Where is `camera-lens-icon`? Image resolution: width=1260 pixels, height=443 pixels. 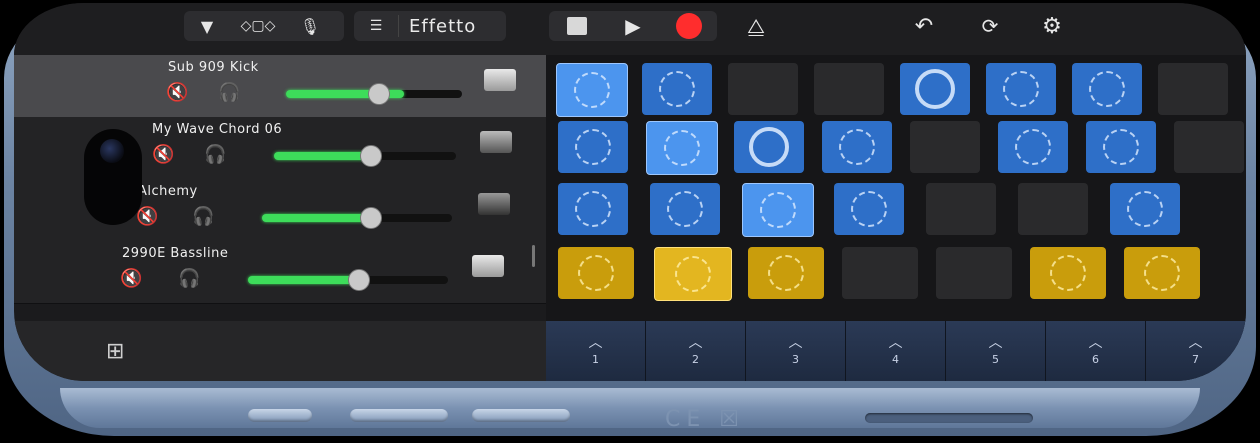 camera-lens-icon is located at coordinates (112, 151).